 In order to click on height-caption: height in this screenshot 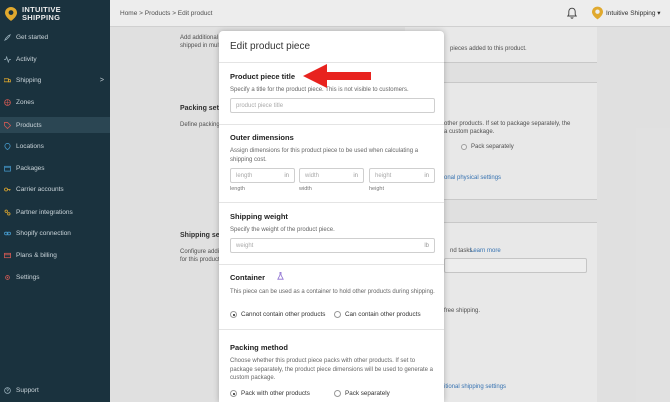, I will do `click(376, 189)`.